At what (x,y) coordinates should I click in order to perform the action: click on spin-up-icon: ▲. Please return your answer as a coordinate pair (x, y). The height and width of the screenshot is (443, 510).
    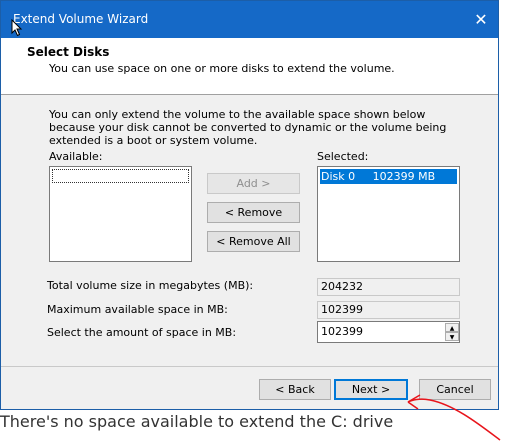
    Looking at the image, I should click on (452, 327).